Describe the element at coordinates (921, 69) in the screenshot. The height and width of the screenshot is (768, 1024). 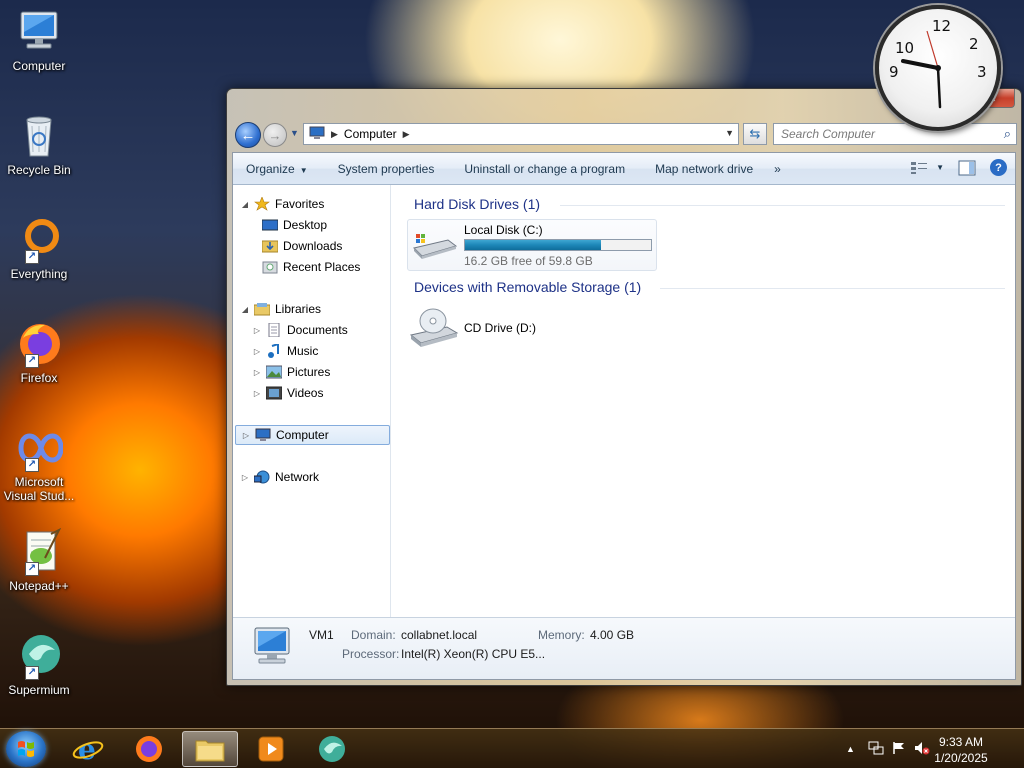
I see `clock-hands-icon` at that location.